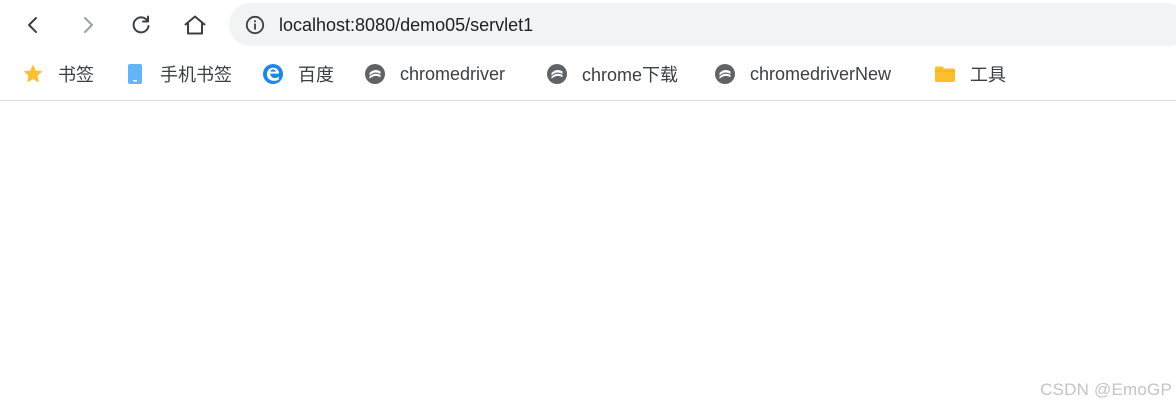 Image resolution: width=1176 pixels, height=410 pixels. I want to click on edge-icon, so click(273, 74).